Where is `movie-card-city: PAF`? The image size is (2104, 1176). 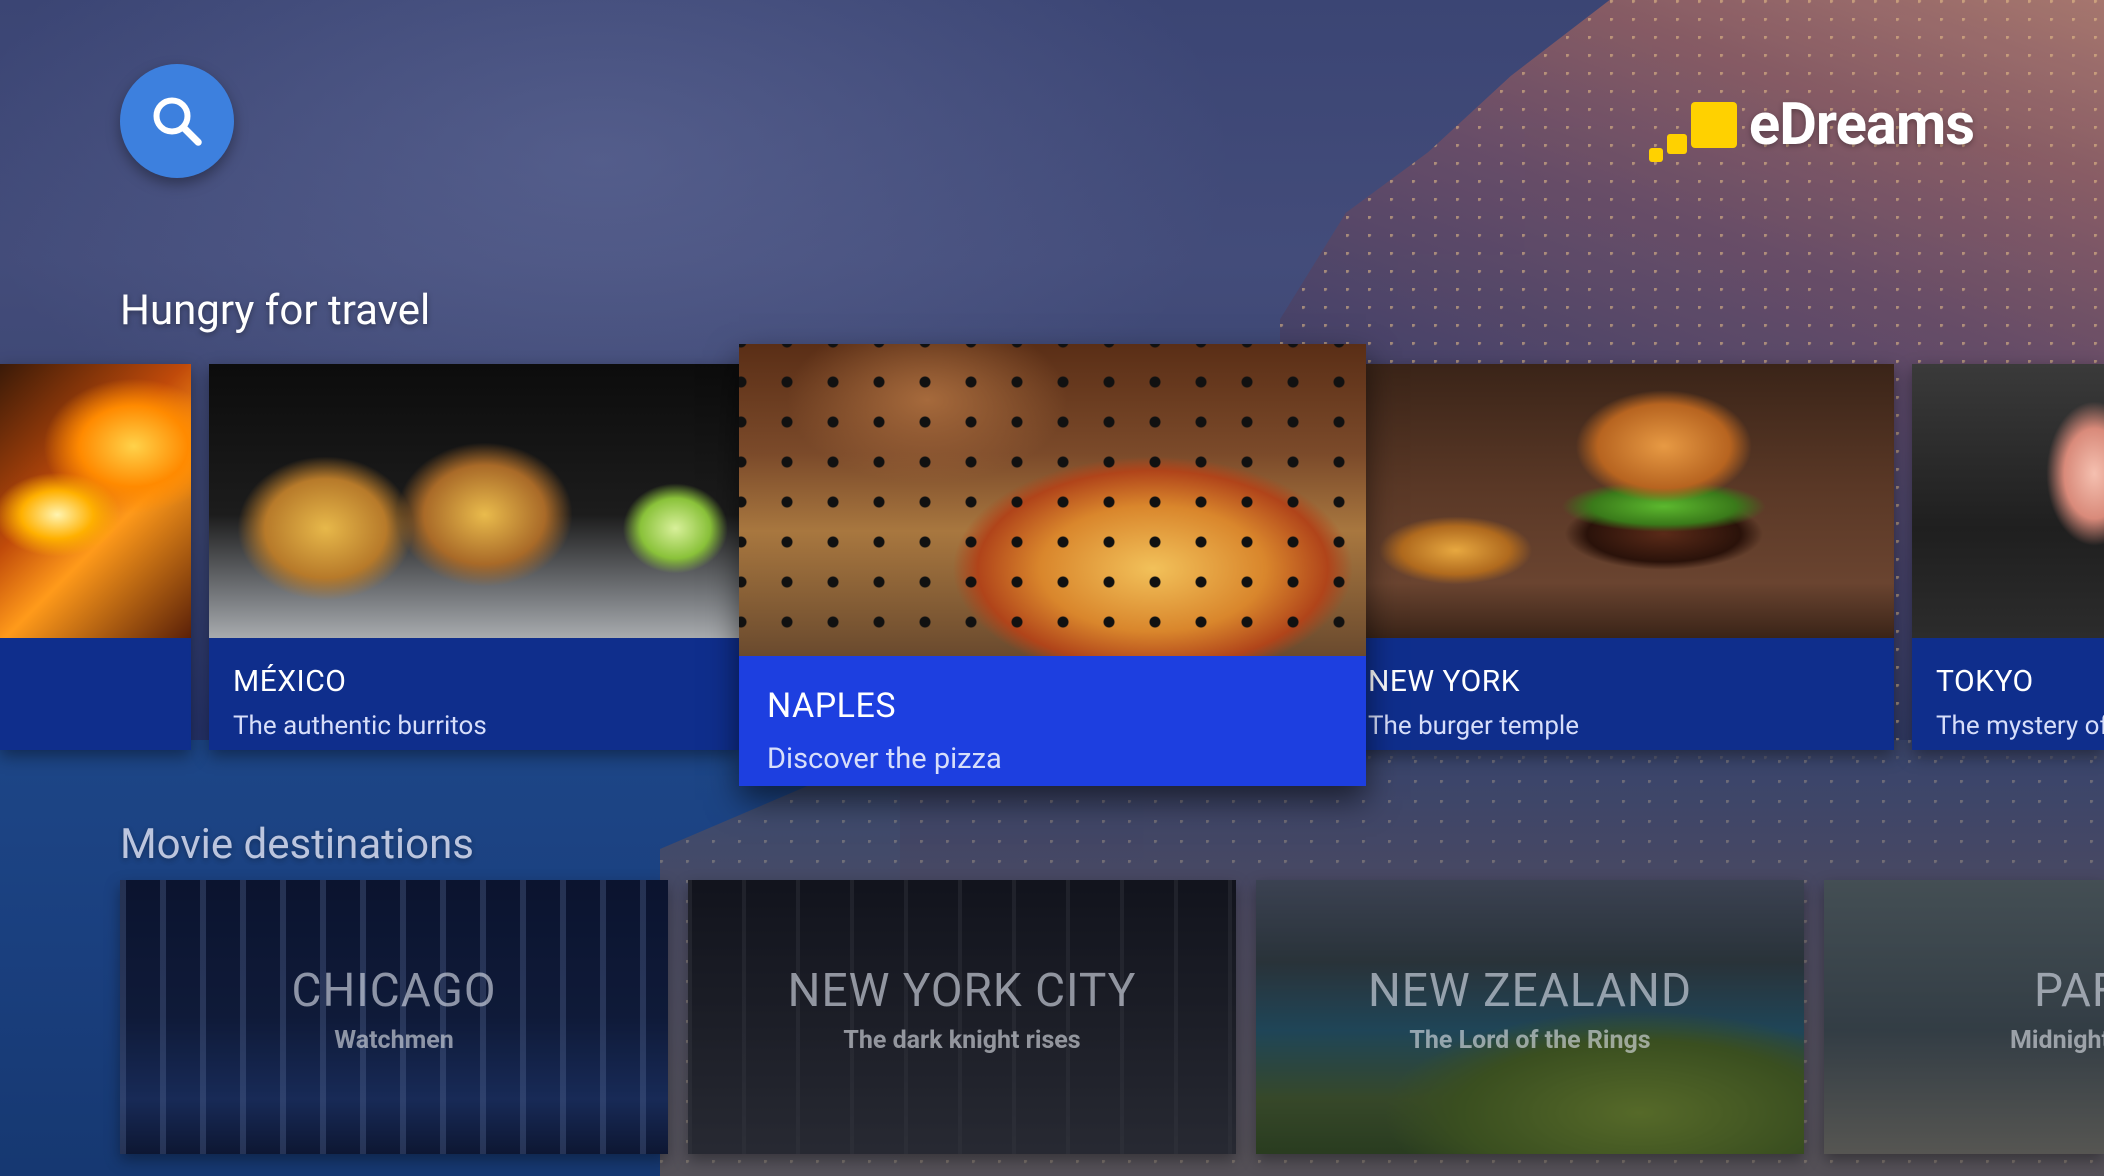
movie-card-city: PAF is located at coordinates (2069, 991).